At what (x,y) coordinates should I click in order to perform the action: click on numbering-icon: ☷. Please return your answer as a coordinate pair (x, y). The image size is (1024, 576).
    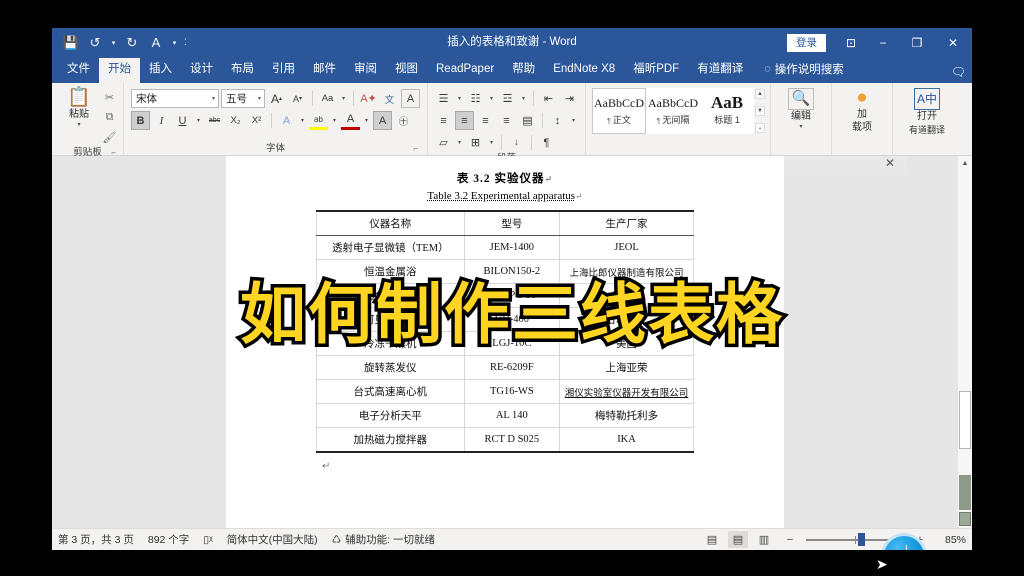
    Looking at the image, I should click on (475, 98).